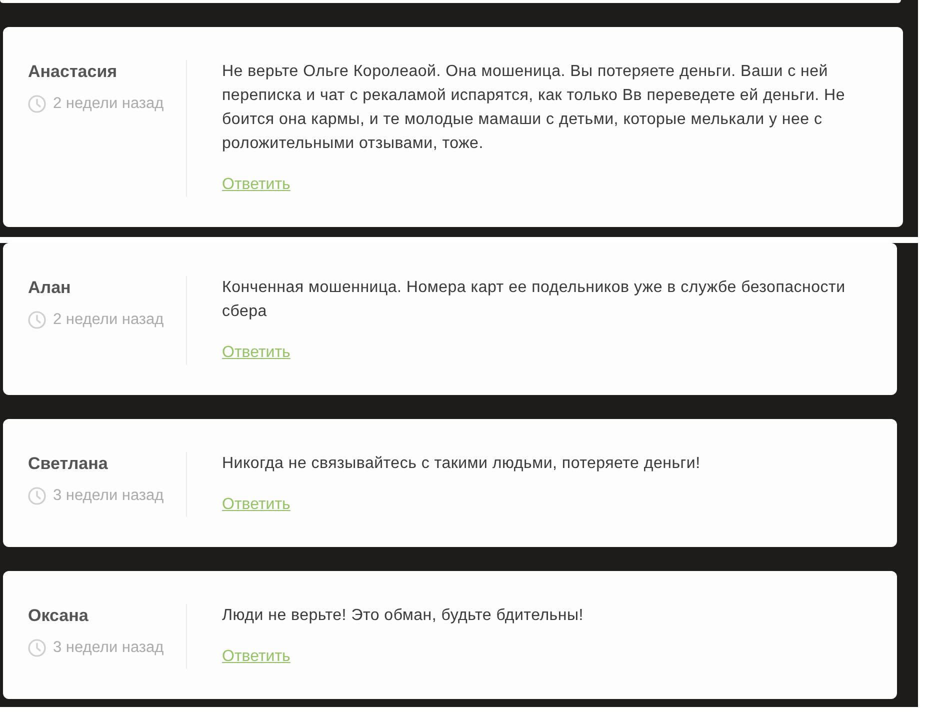  Describe the element at coordinates (462, 464) in the screenshot. I see `comment-text: Никогда не связывайтесь с такими людьми, потеряете деньги!` at that location.